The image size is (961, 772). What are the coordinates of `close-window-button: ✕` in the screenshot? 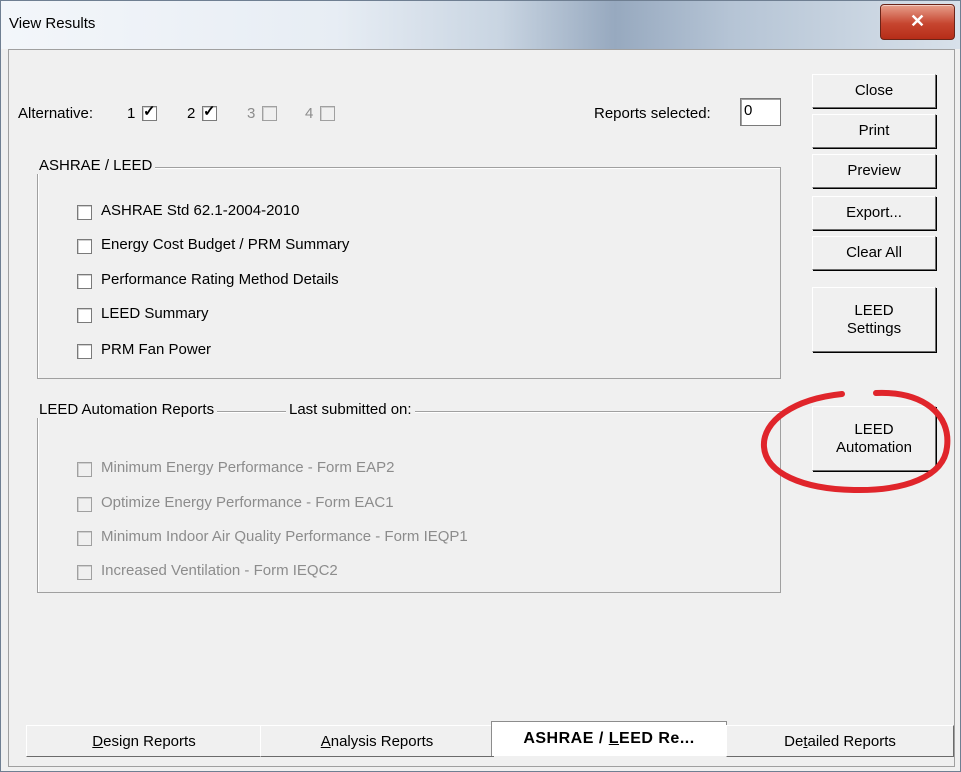 It's located at (917, 22).